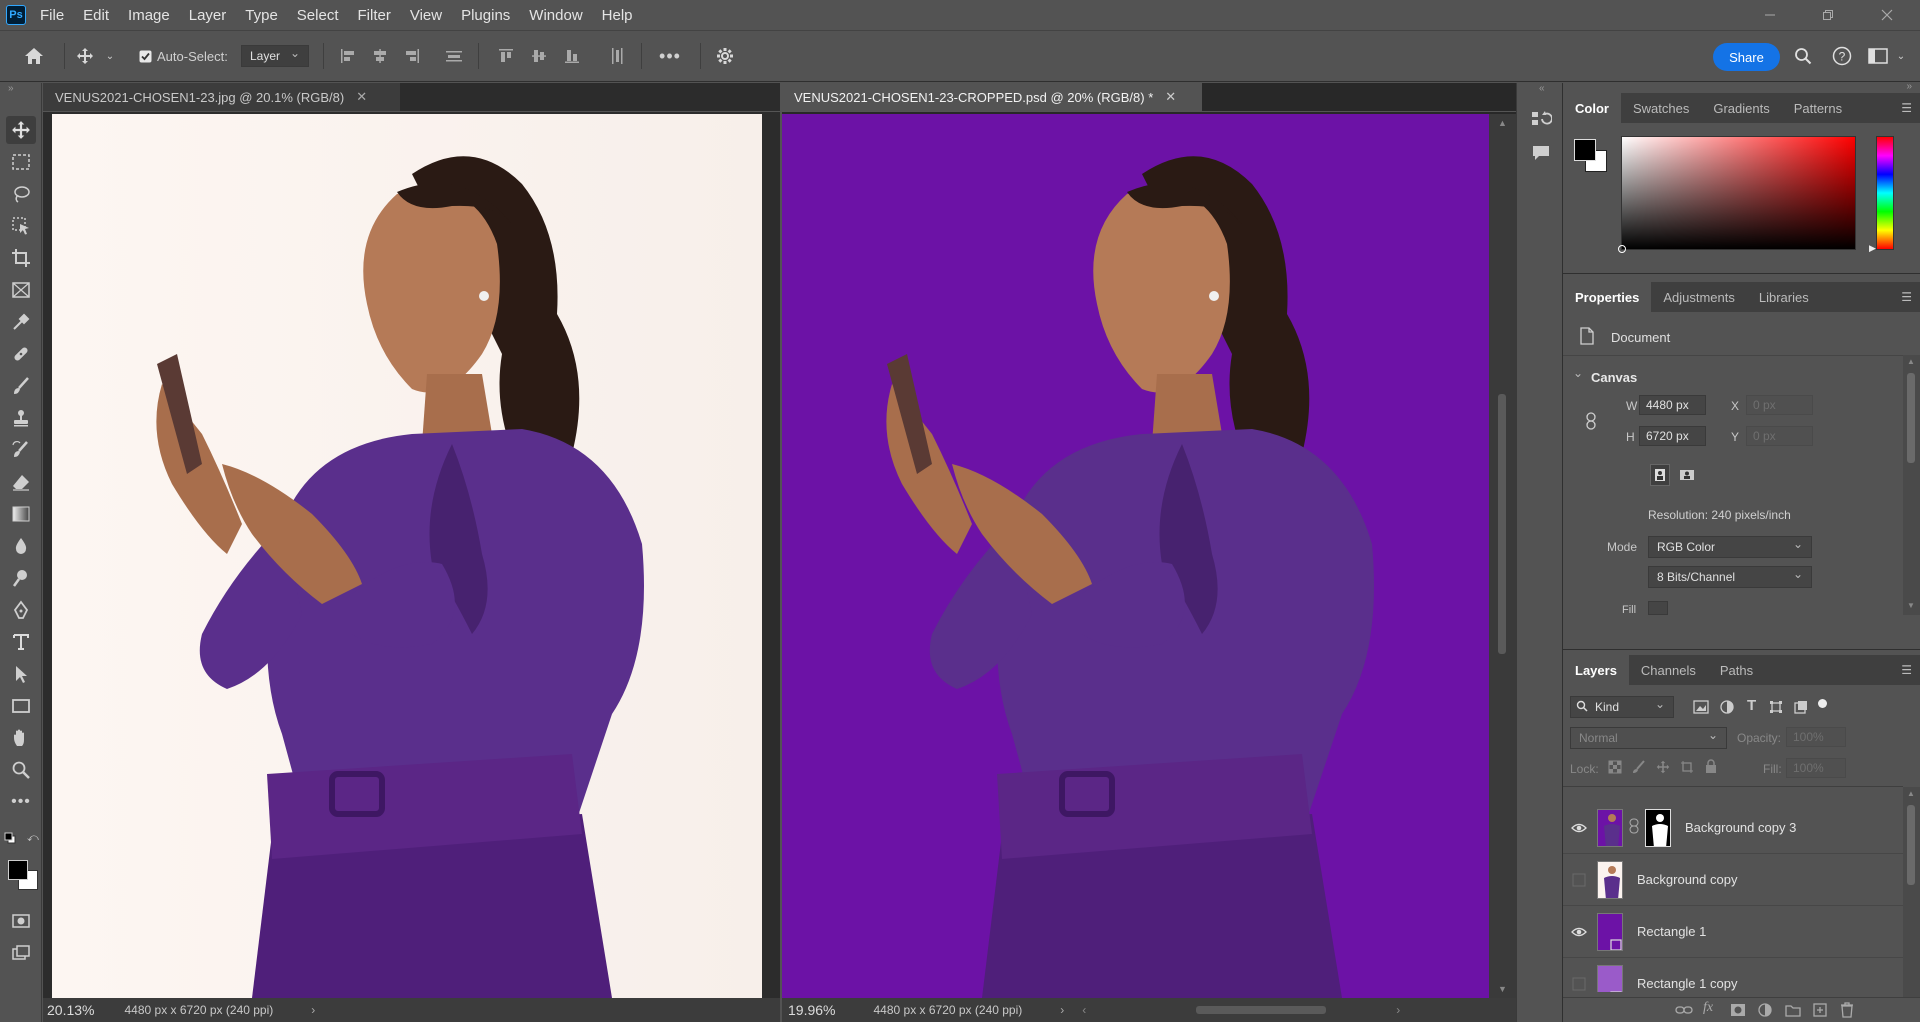  What do you see at coordinates (1398, 1010) in the screenshot?
I see `scroll-right-icon: ›` at bounding box center [1398, 1010].